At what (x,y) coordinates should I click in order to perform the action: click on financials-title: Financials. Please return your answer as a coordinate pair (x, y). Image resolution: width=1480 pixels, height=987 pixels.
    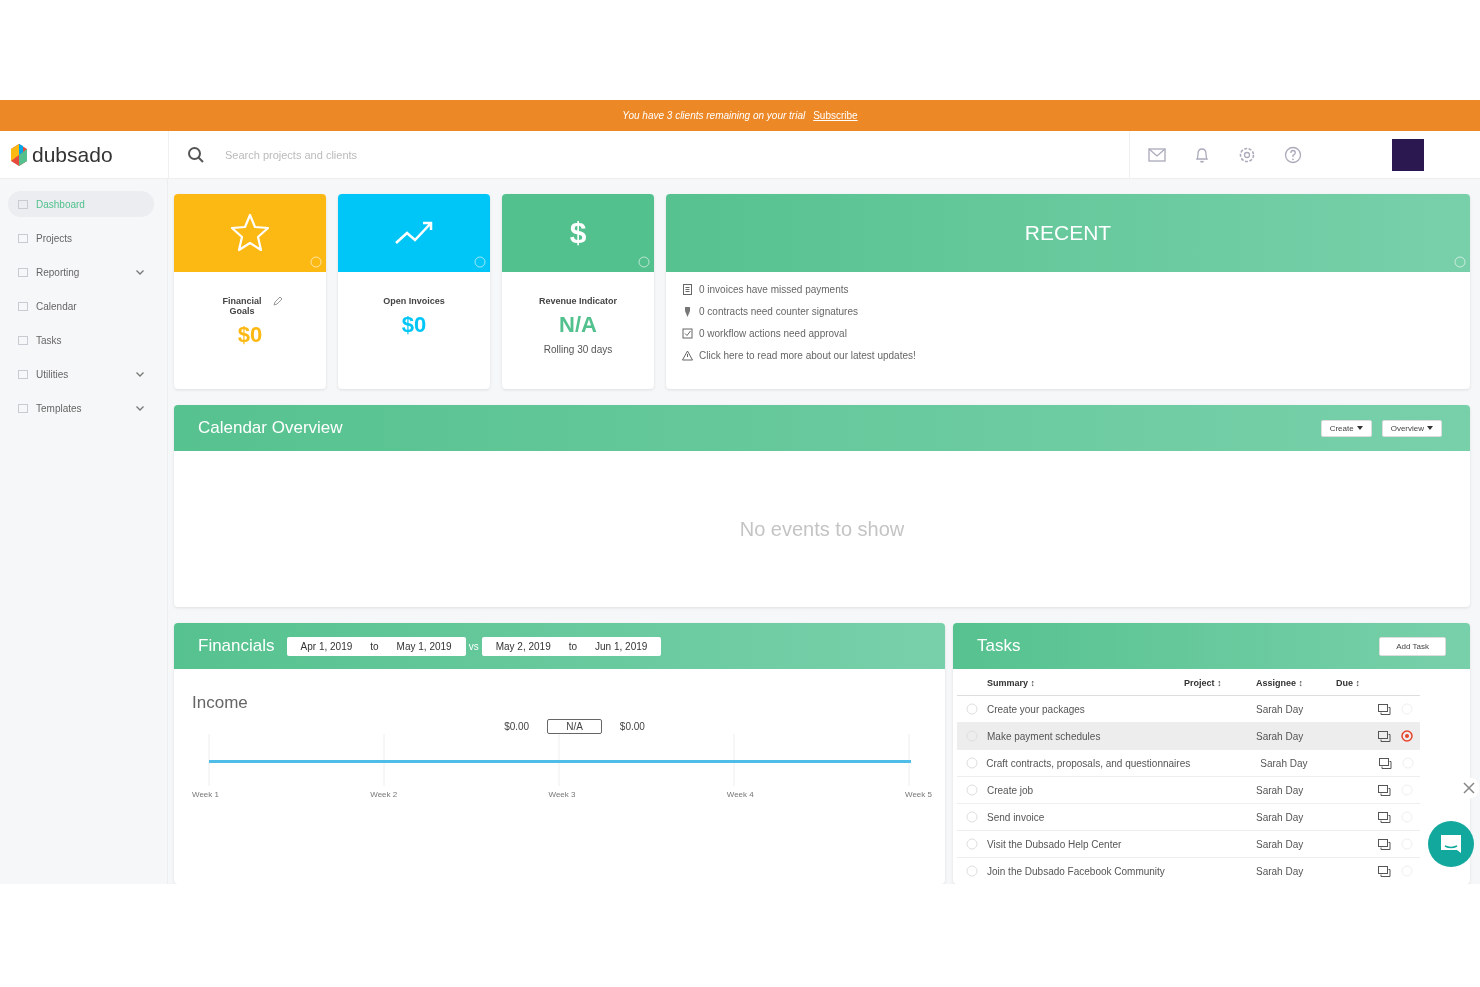
    Looking at the image, I should click on (236, 646).